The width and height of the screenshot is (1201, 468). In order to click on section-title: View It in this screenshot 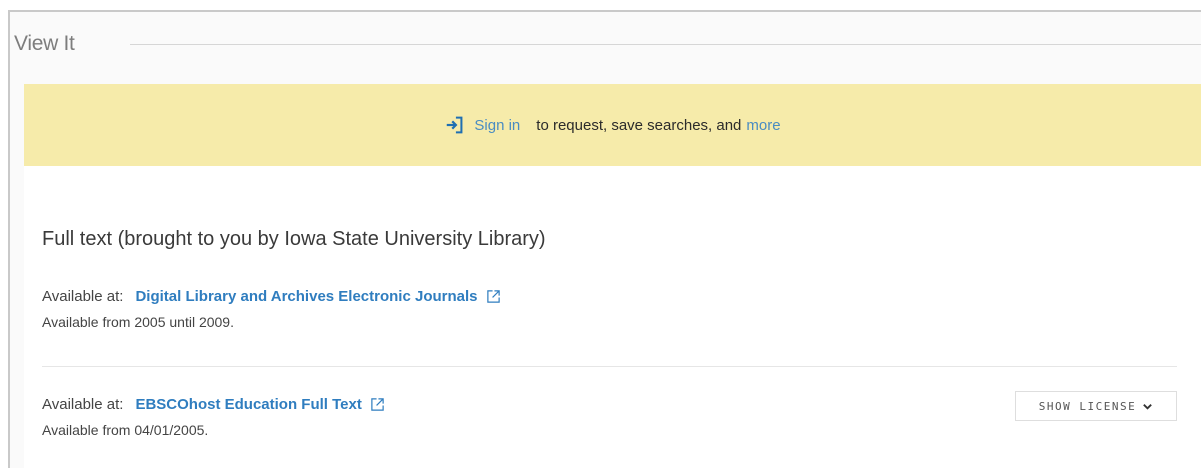, I will do `click(44, 43)`.